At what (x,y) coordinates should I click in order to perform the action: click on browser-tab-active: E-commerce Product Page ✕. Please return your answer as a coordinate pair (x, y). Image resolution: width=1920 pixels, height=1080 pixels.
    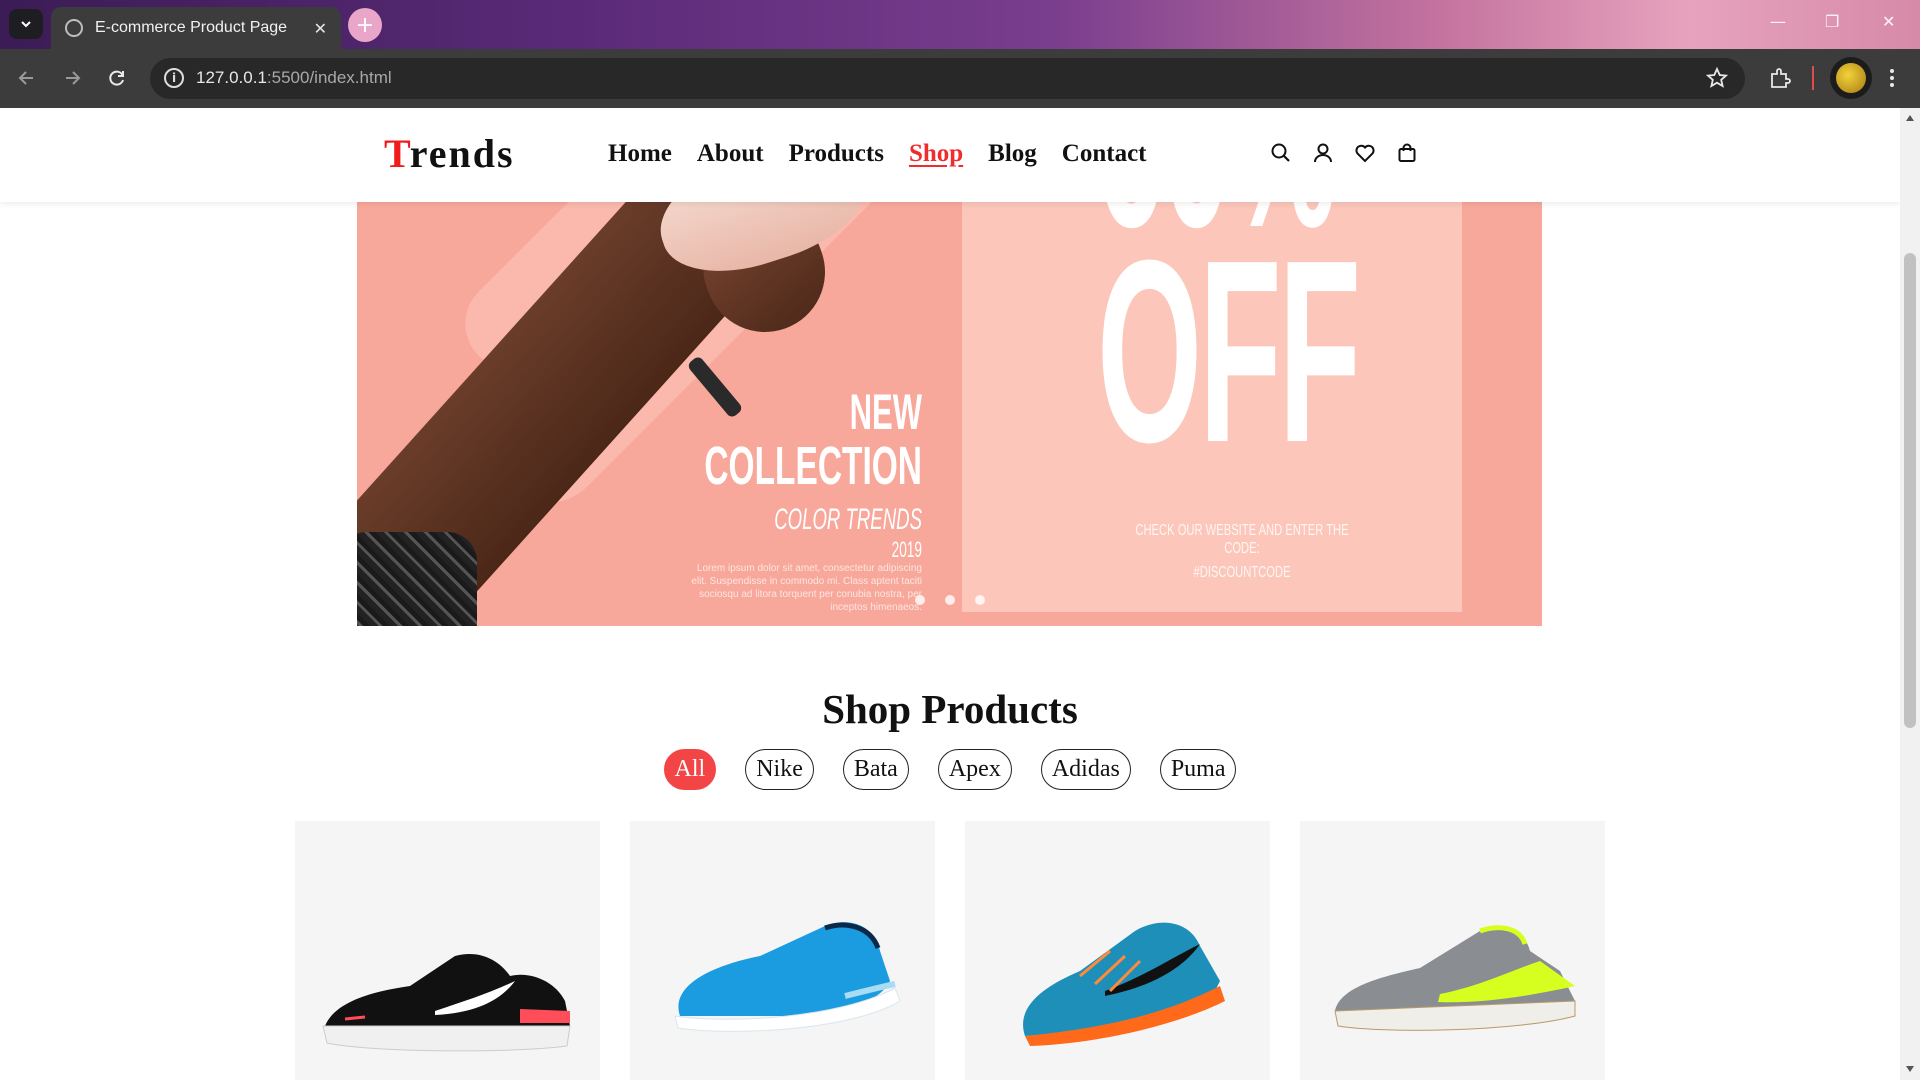
    Looking at the image, I should click on (196, 28).